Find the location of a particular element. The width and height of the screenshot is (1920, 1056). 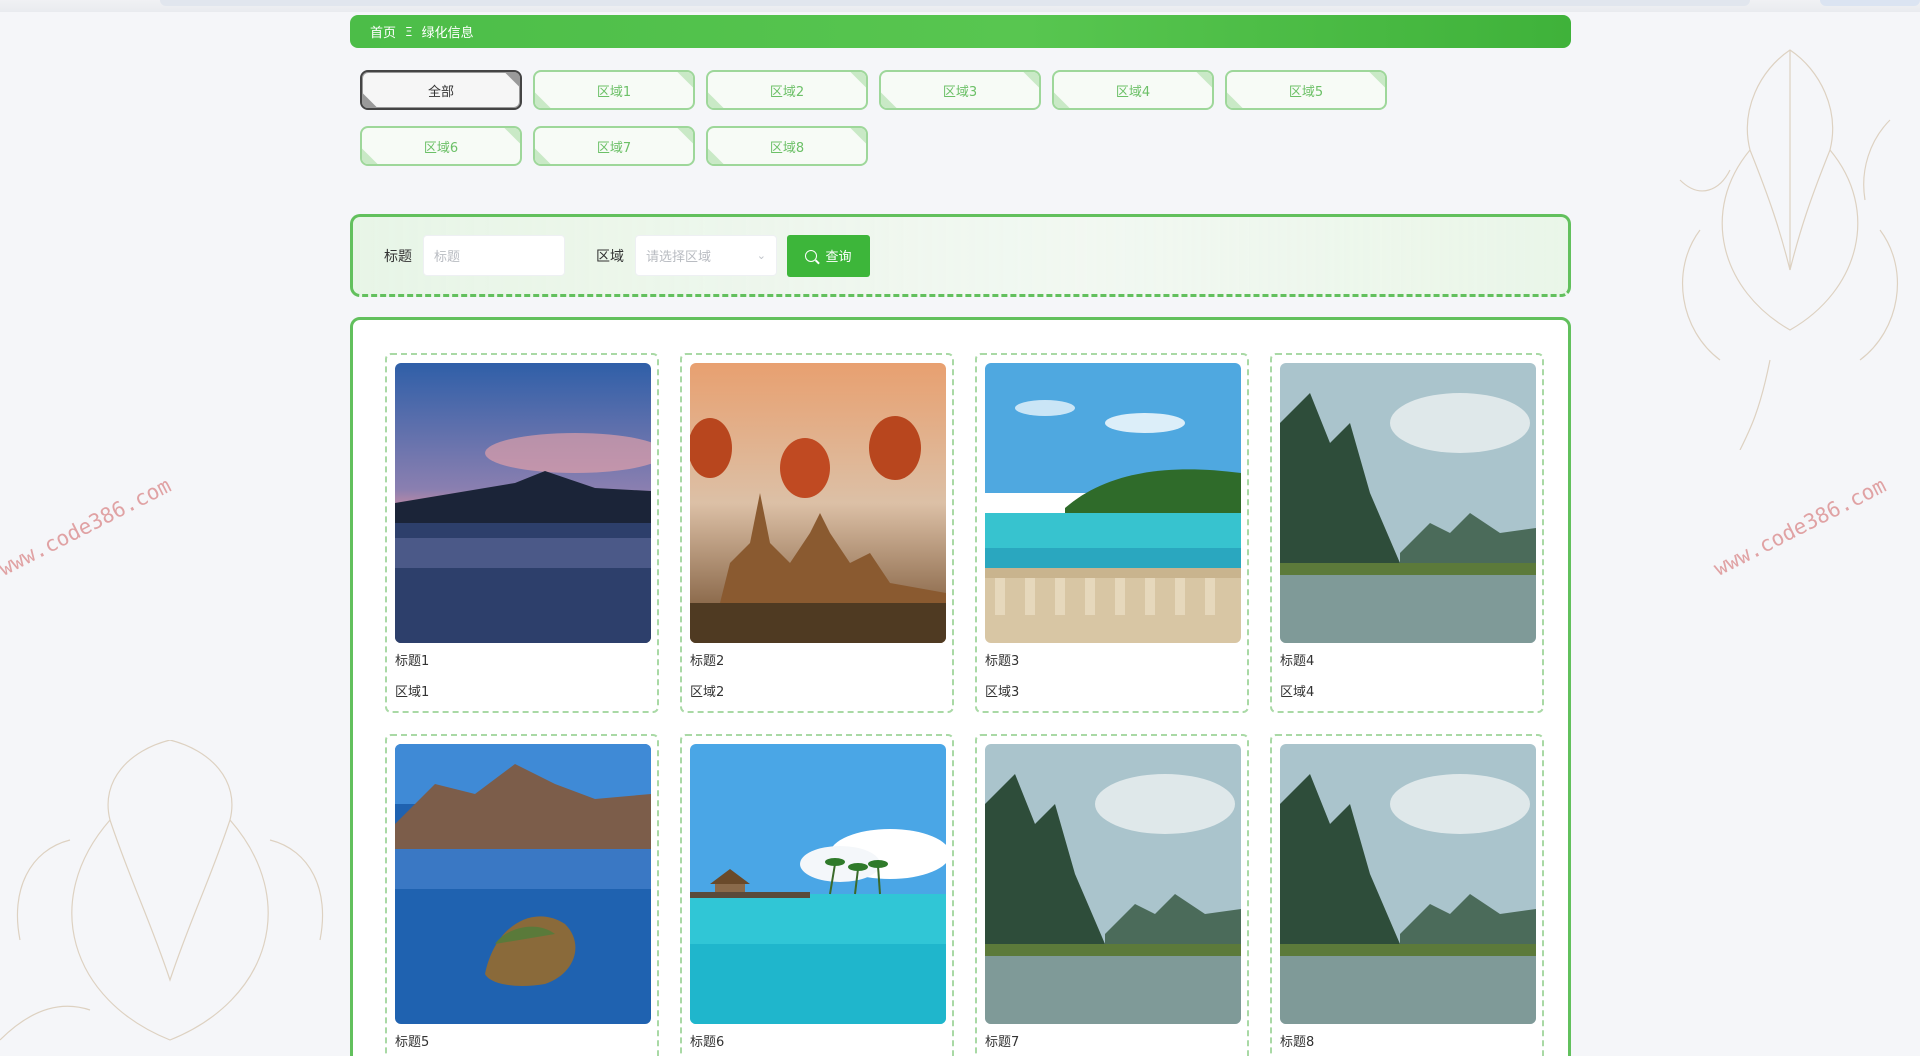

area-chip-7: 区域7 is located at coordinates (614, 146).